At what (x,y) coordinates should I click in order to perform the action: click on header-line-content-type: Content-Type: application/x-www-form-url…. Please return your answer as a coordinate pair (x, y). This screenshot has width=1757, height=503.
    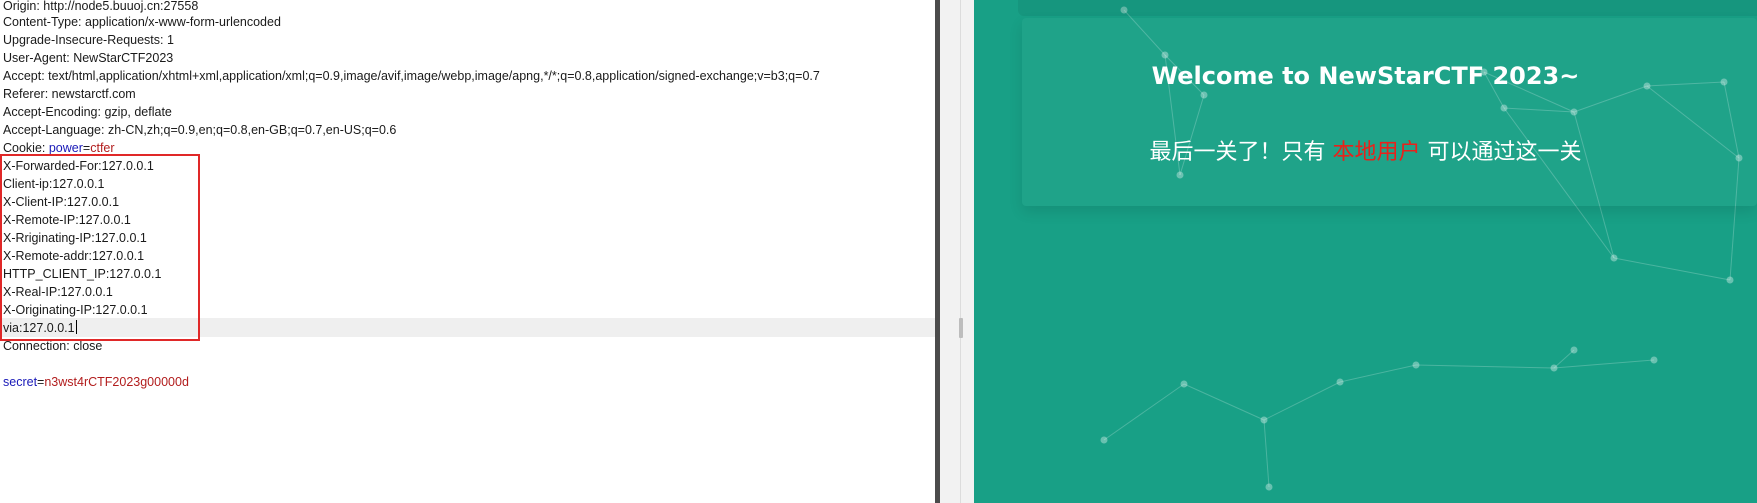
    Looking at the image, I should click on (142, 22).